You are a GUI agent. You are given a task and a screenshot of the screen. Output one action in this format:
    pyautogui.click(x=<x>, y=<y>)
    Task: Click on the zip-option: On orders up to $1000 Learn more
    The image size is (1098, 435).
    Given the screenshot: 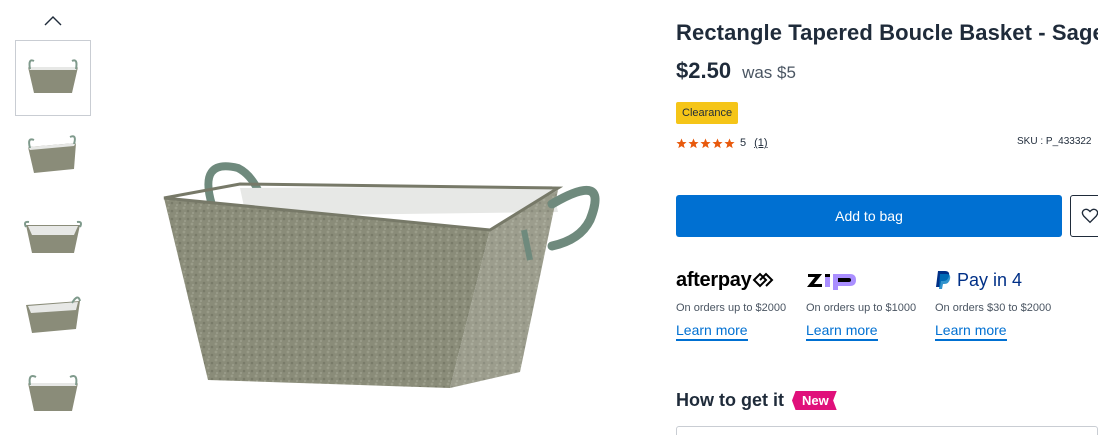 What is the action you would take?
    pyautogui.click(x=866, y=303)
    